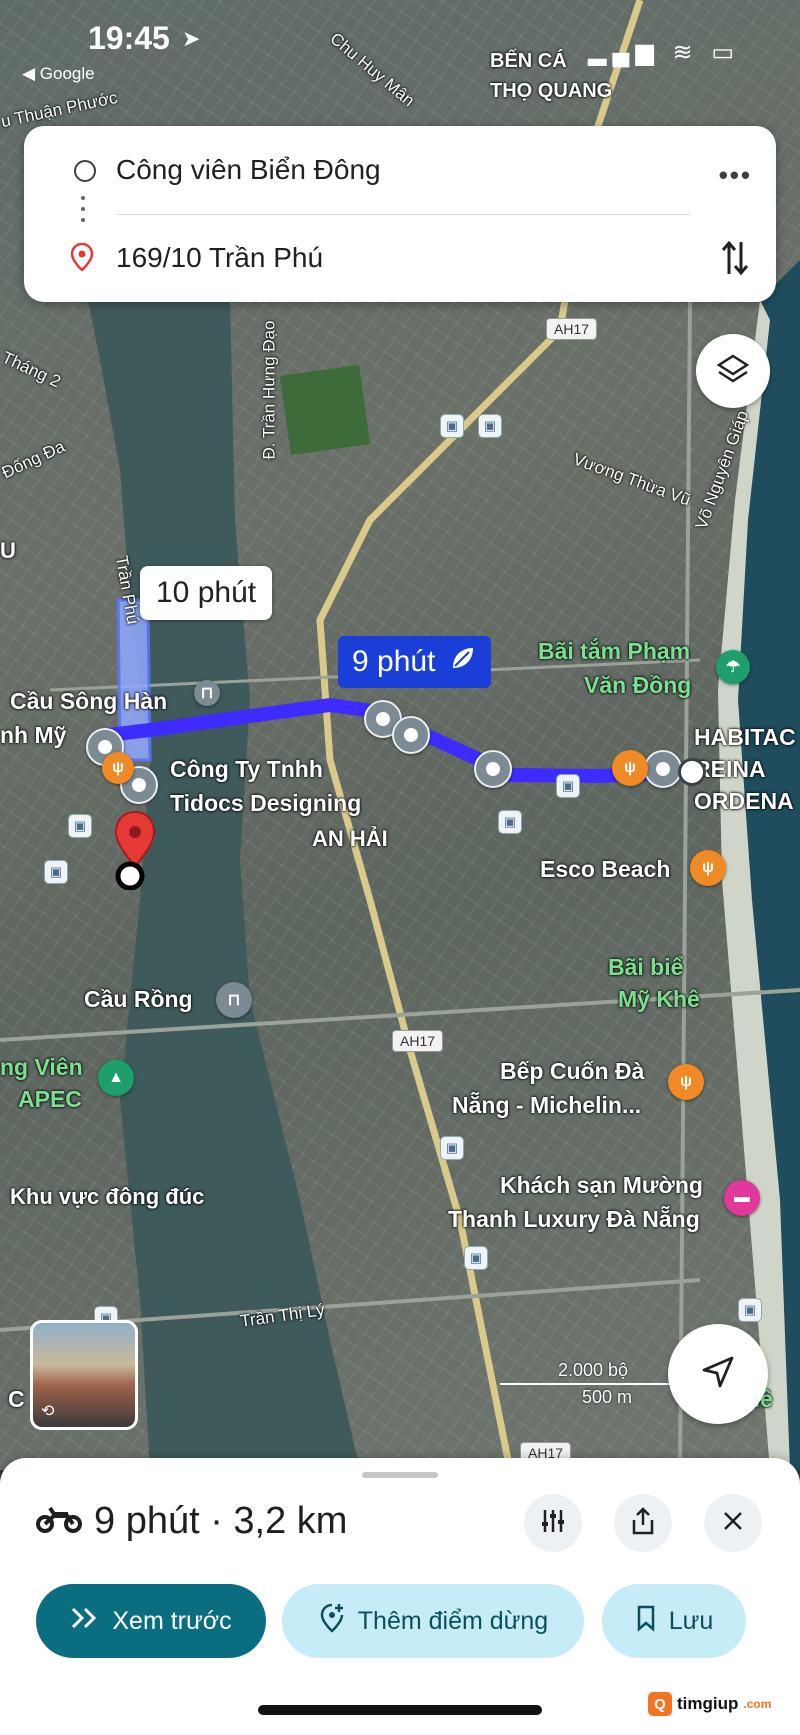  What do you see at coordinates (691, 1620) in the screenshot?
I see `save-label: Lưu` at bounding box center [691, 1620].